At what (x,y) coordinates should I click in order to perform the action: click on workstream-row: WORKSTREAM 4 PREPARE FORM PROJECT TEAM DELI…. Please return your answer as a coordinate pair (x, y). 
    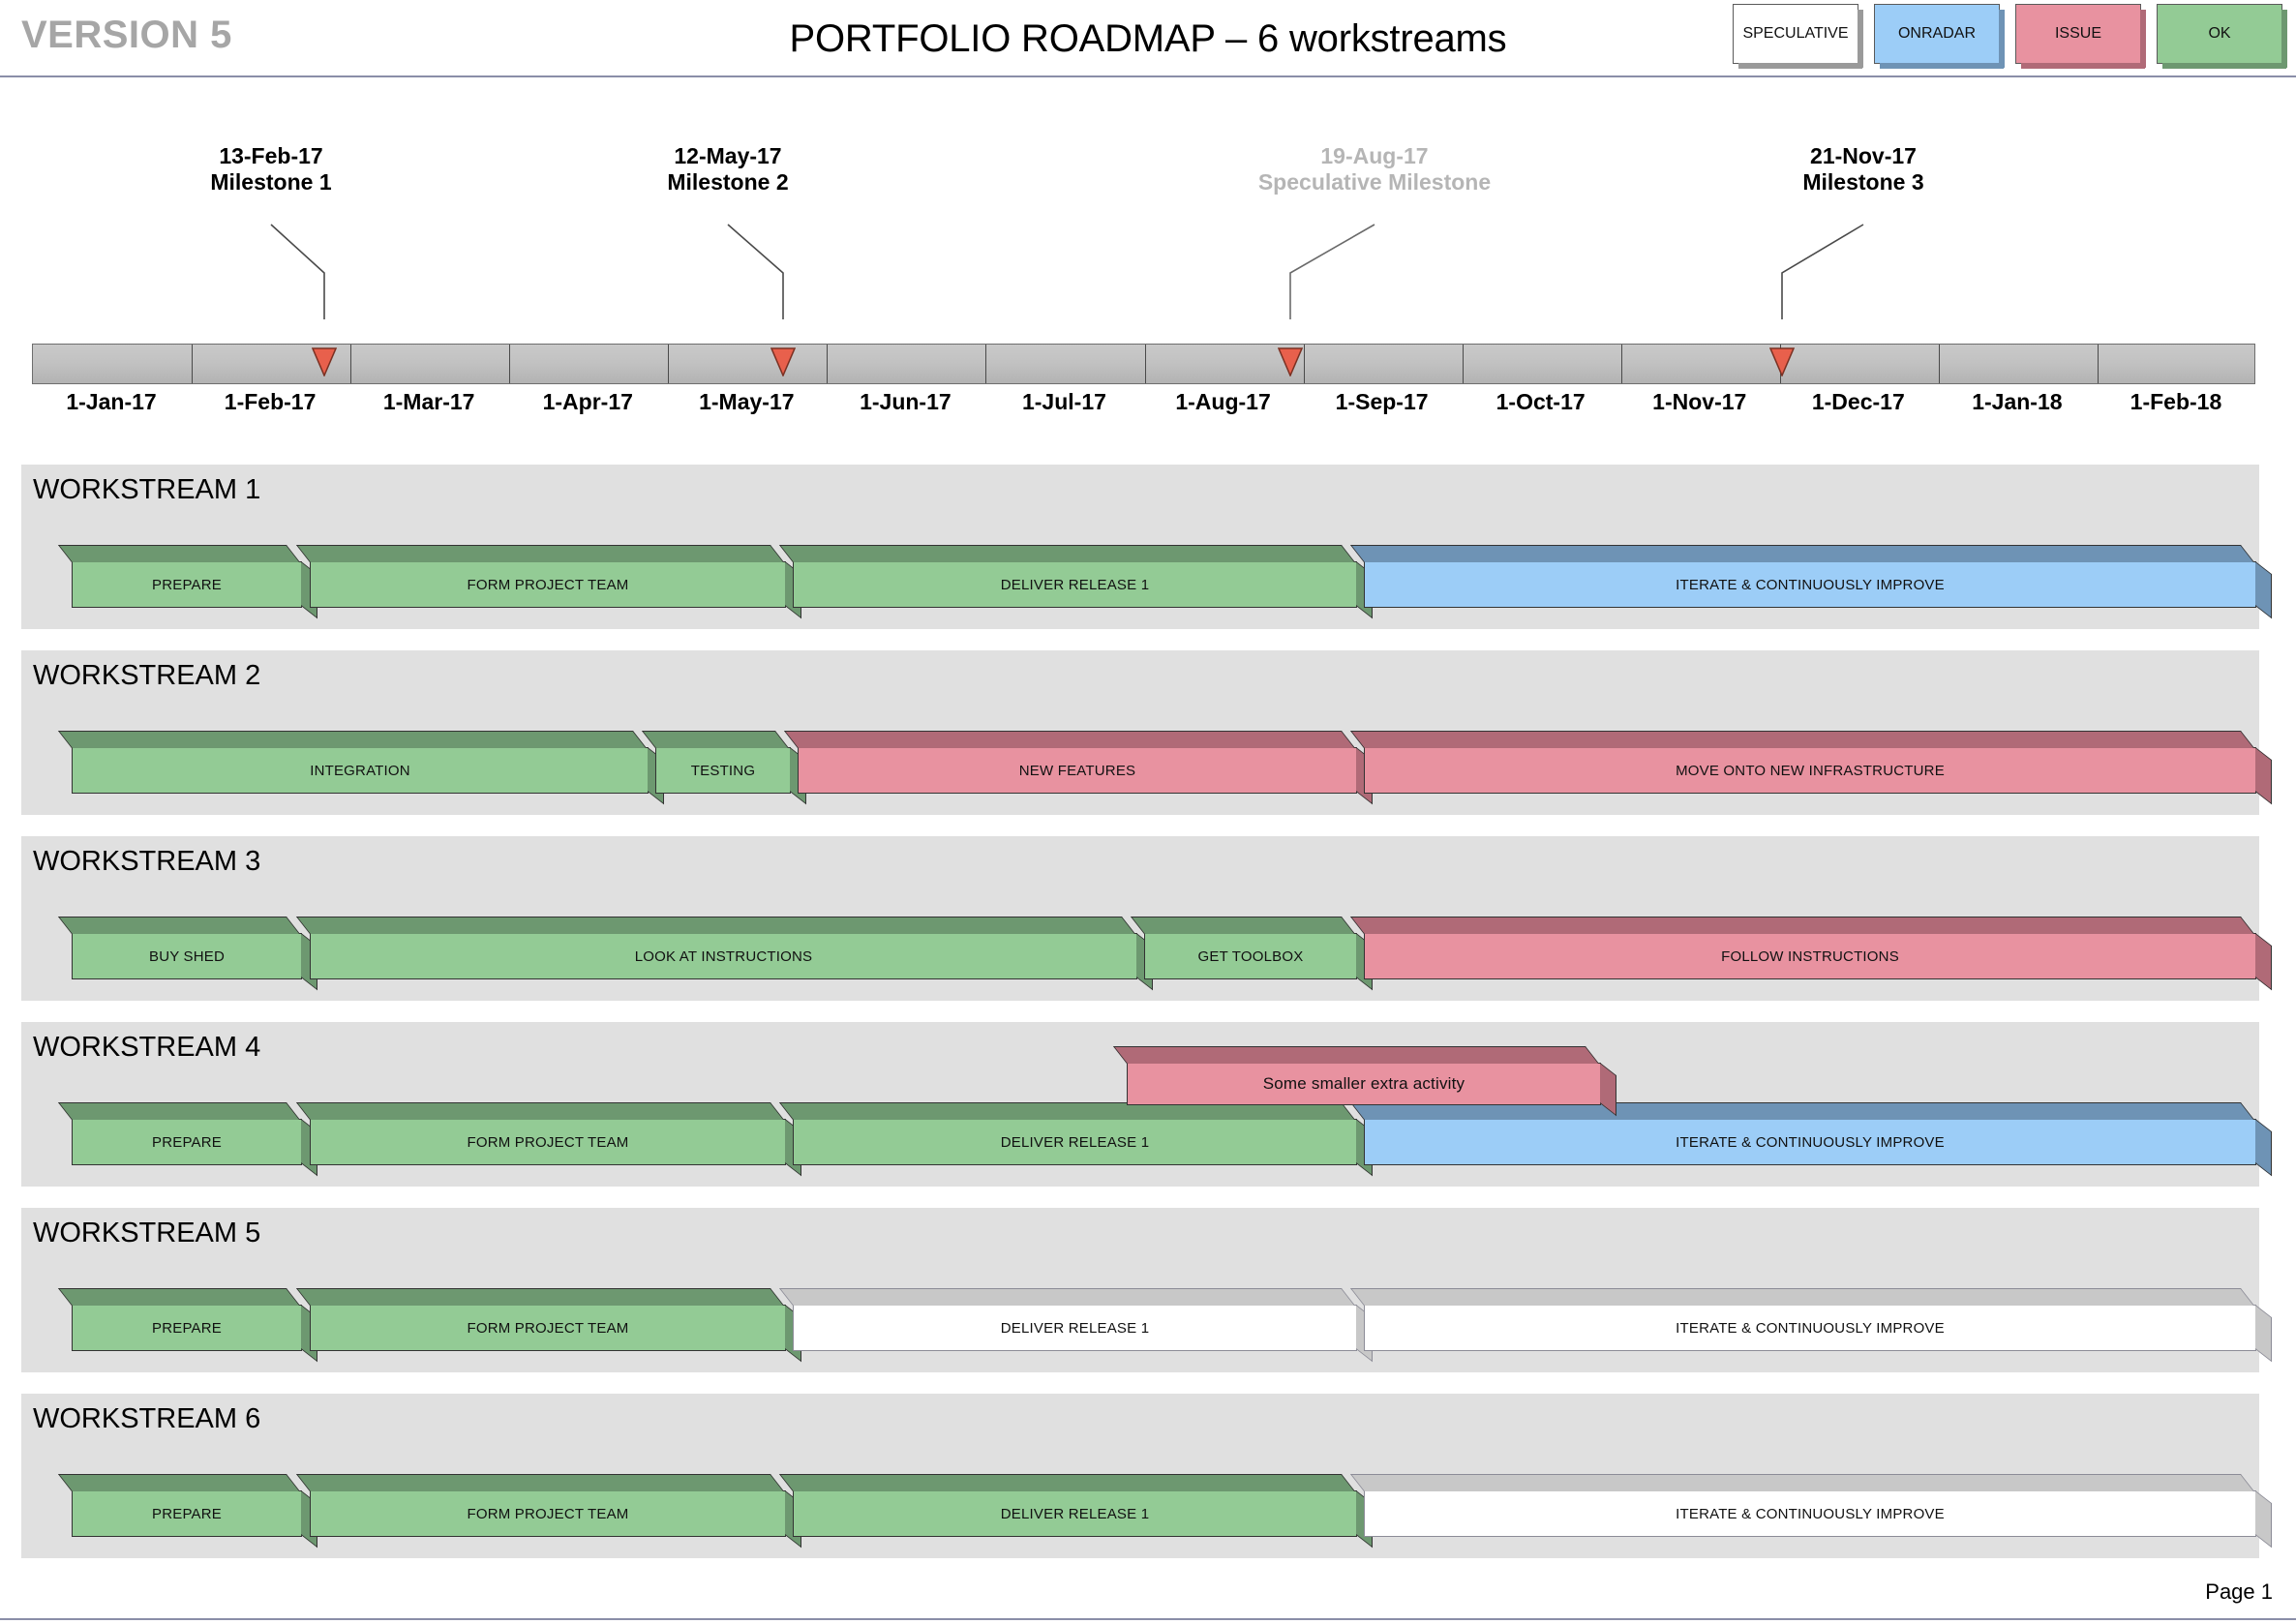
    Looking at the image, I should click on (1146, 1104).